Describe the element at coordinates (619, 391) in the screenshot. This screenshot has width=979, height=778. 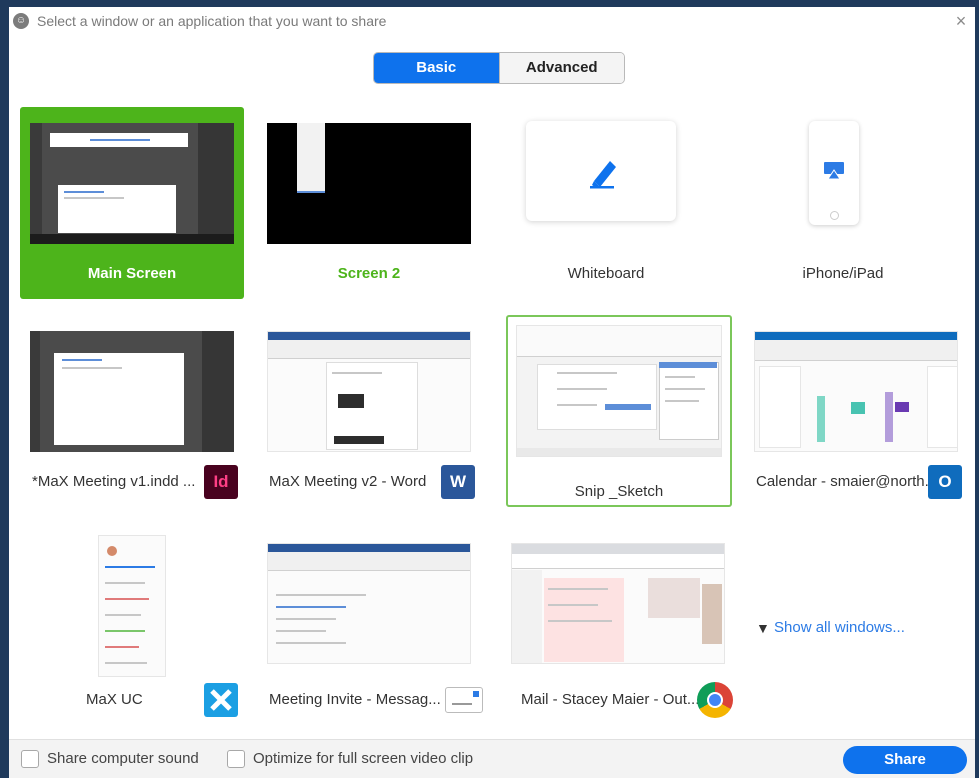
I see `snip-sketch-thumbnail` at that location.